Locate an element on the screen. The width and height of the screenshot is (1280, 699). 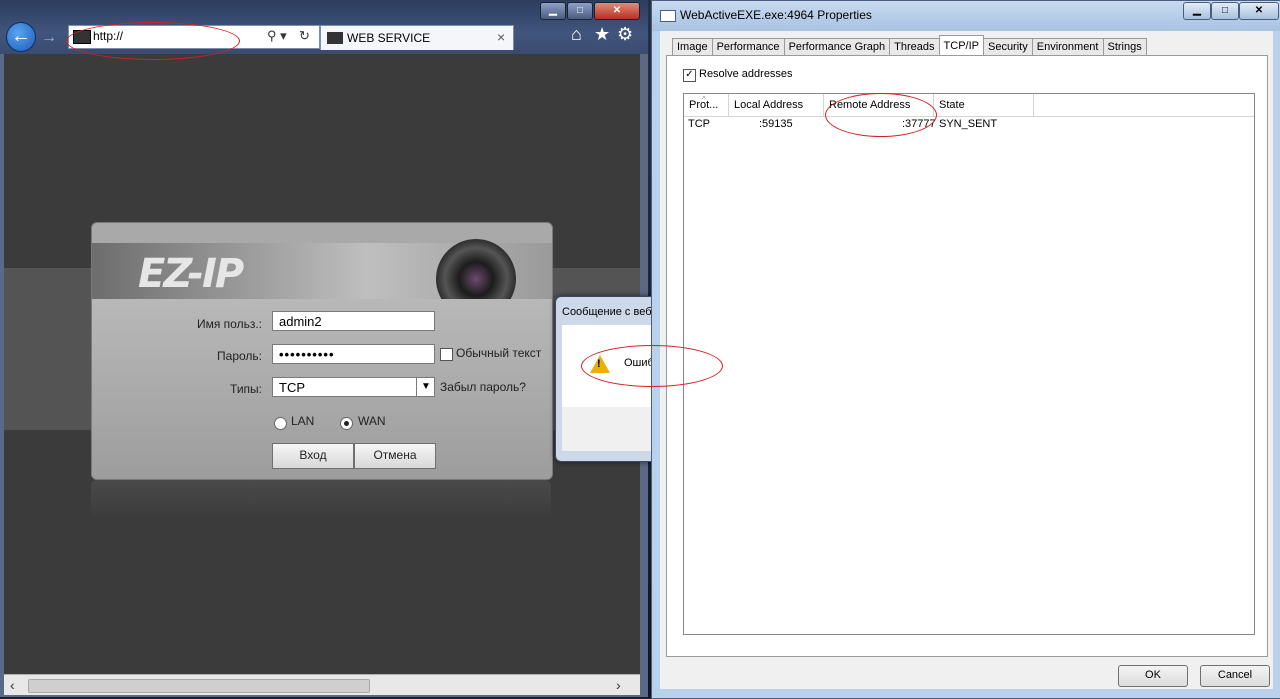
horizontal-scrollbar: ‹ › is located at coordinates (322, 684).